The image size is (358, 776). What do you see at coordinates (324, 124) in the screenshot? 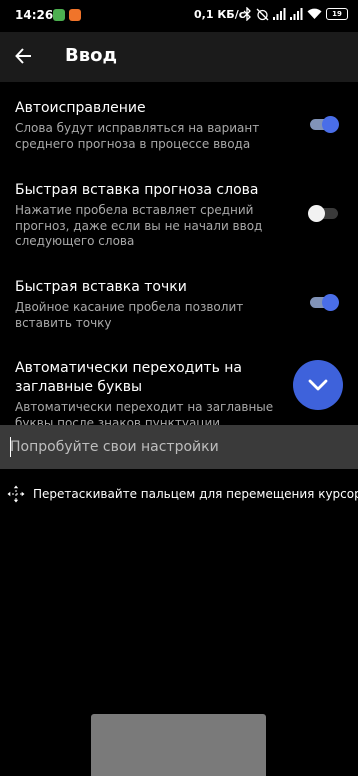
I see `autocorrect-toggle` at bounding box center [324, 124].